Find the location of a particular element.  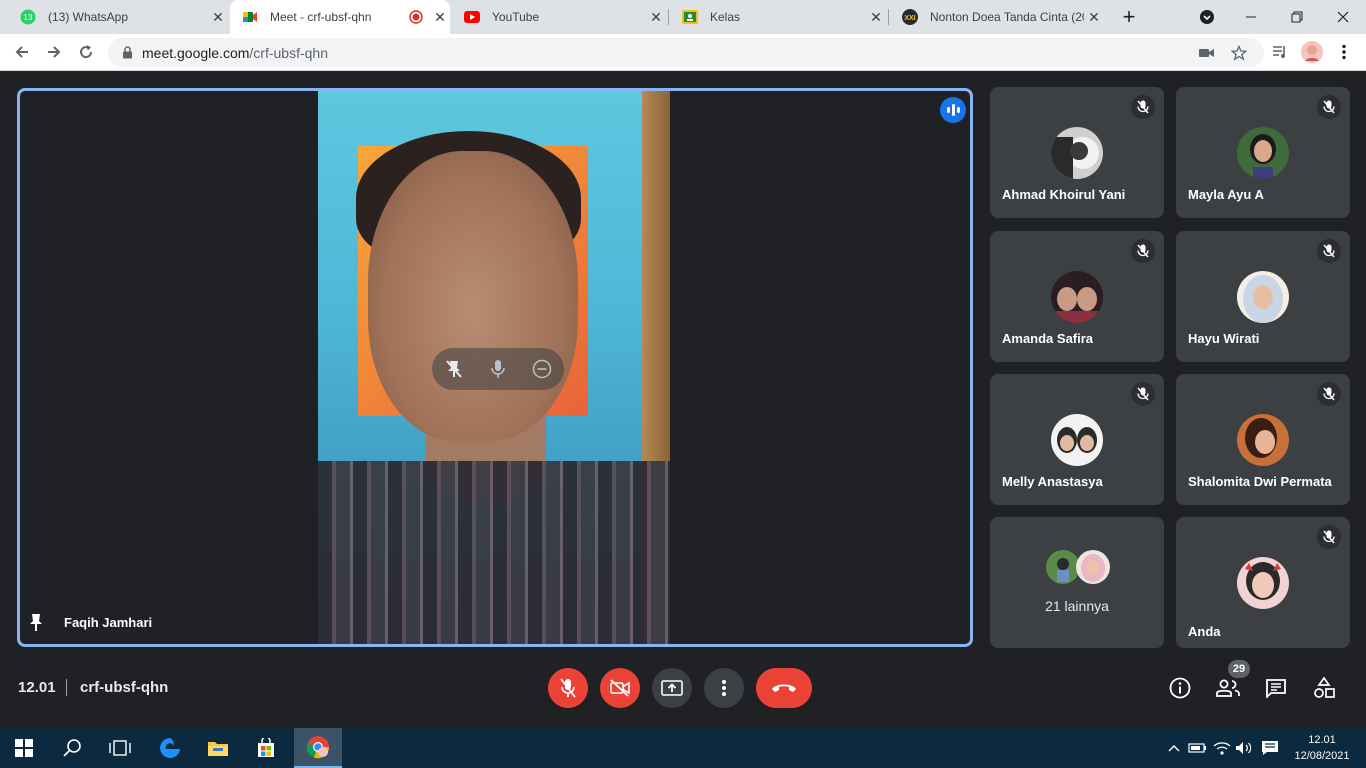

participant-name: Melly Anastasya is located at coordinates (1052, 481).